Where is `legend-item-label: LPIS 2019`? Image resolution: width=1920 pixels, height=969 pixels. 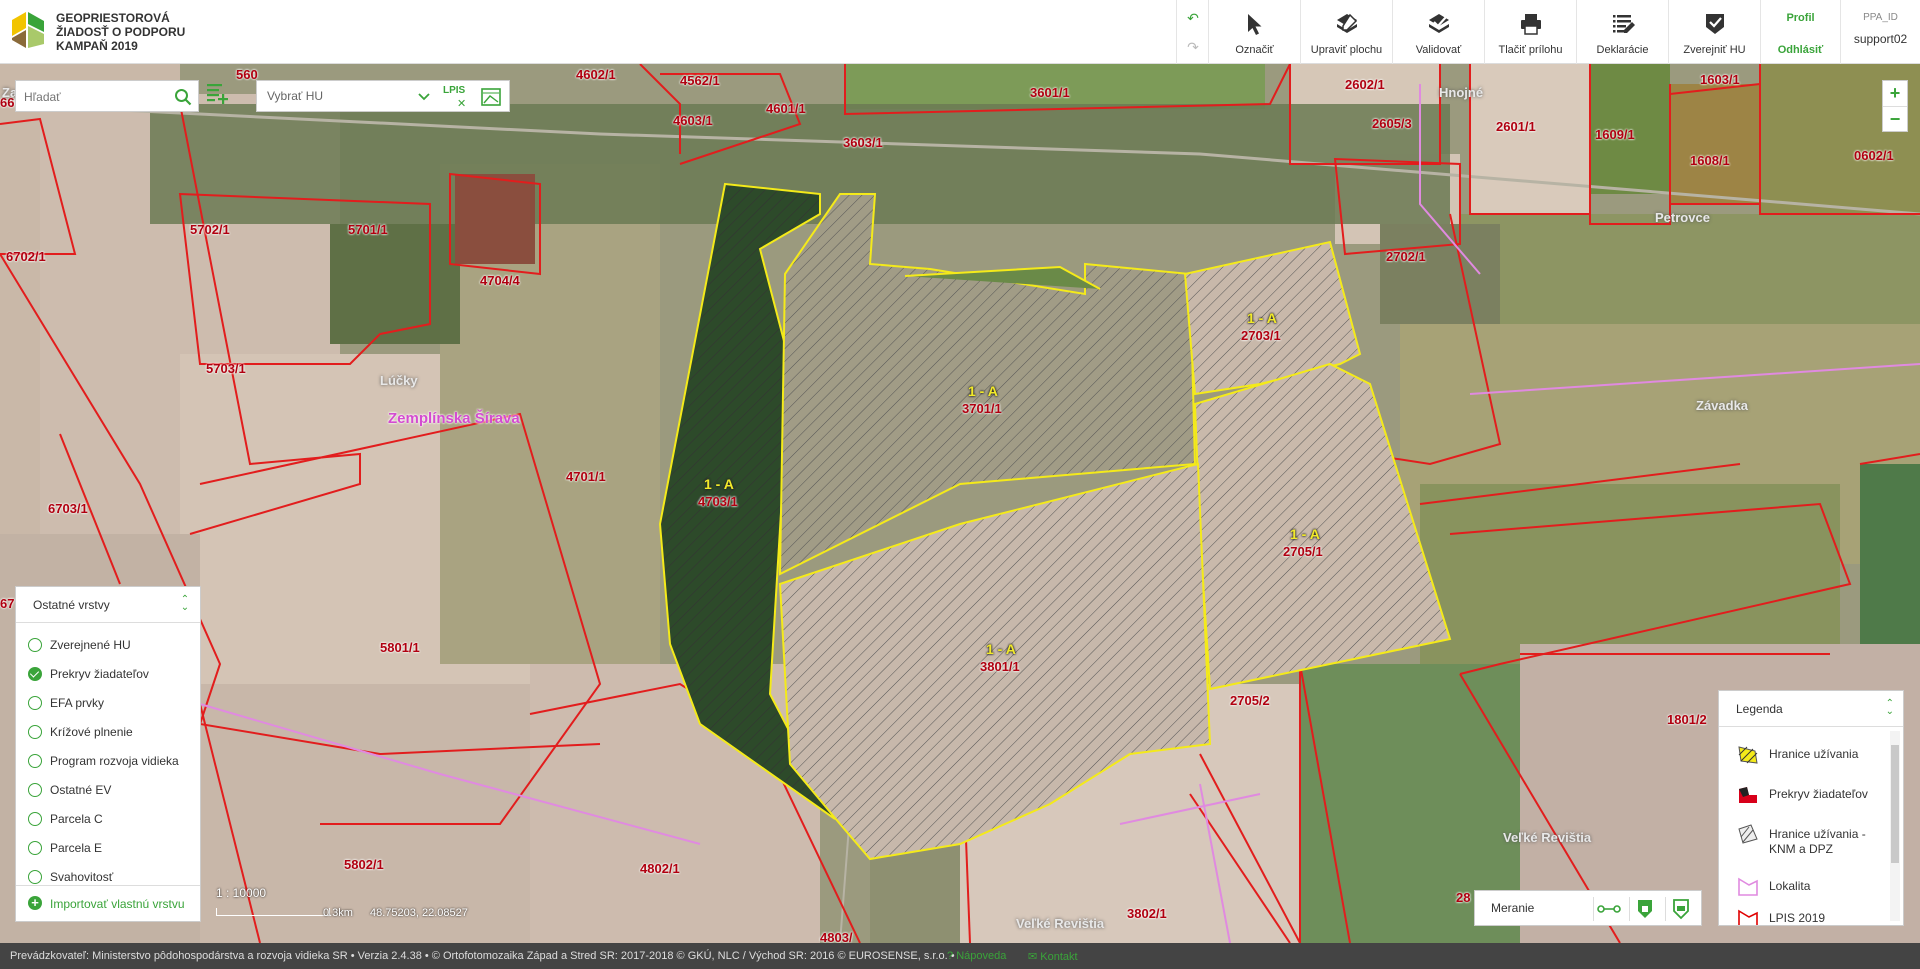 legend-item-label: LPIS 2019 is located at coordinates (1797, 918).